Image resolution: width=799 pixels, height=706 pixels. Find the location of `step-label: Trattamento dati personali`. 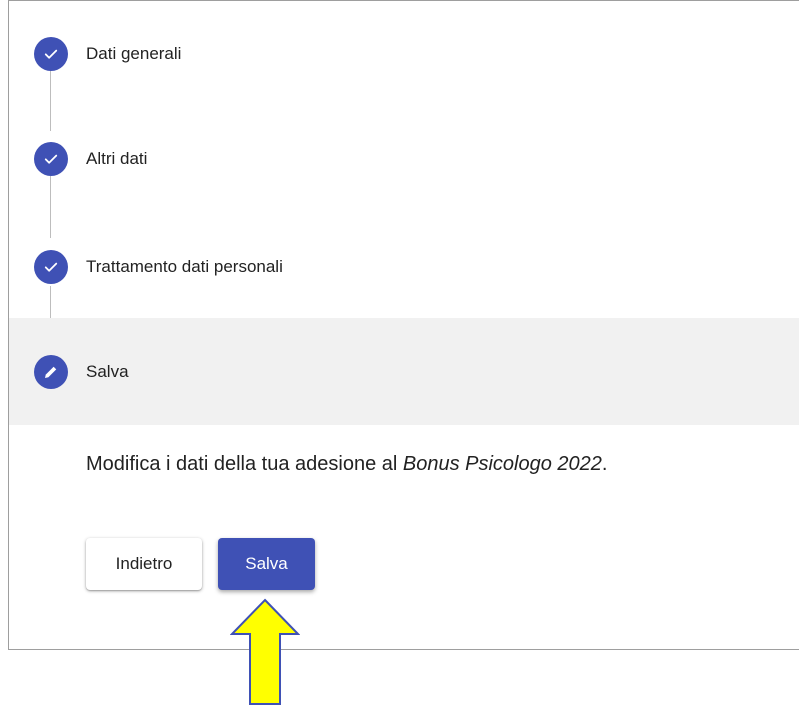

step-label: Trattamento dati personali is located at coordinates (184, 266).